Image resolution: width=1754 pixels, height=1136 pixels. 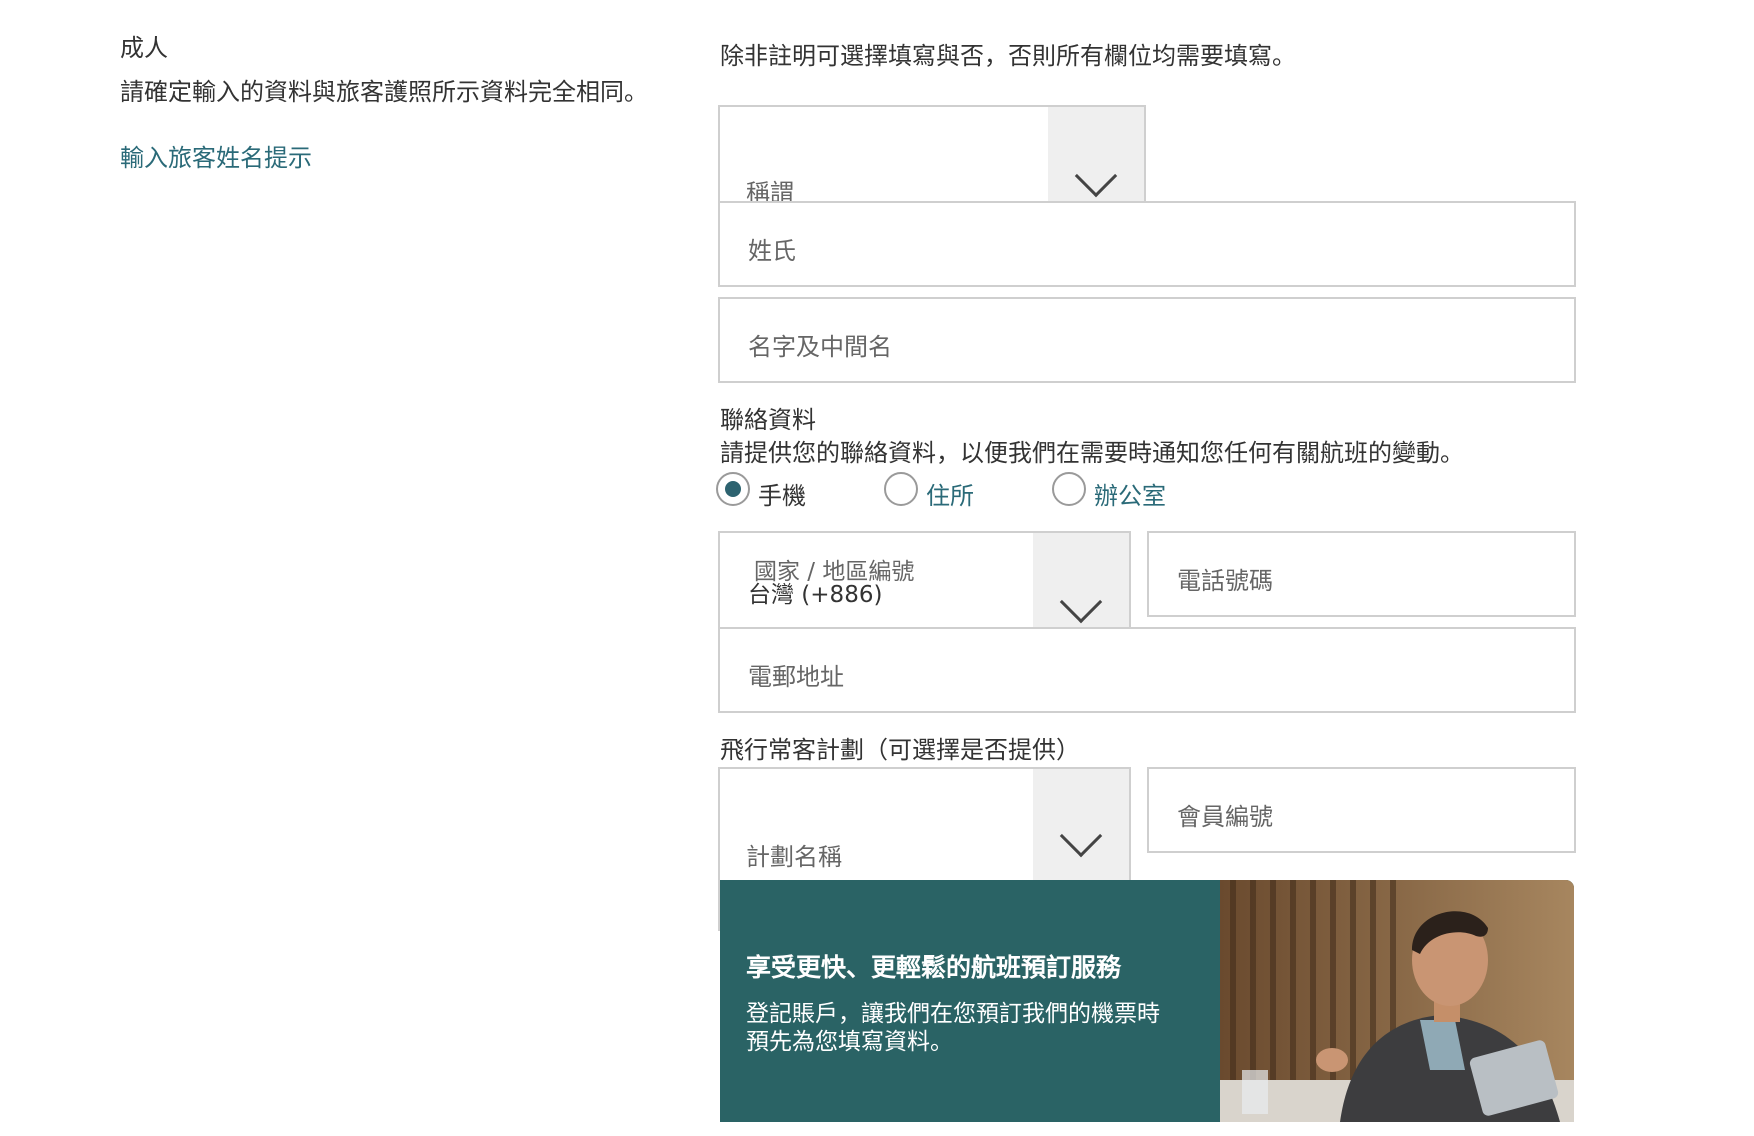 I want to click on passenger-type-label: 成人, so click(x=144, y=48).